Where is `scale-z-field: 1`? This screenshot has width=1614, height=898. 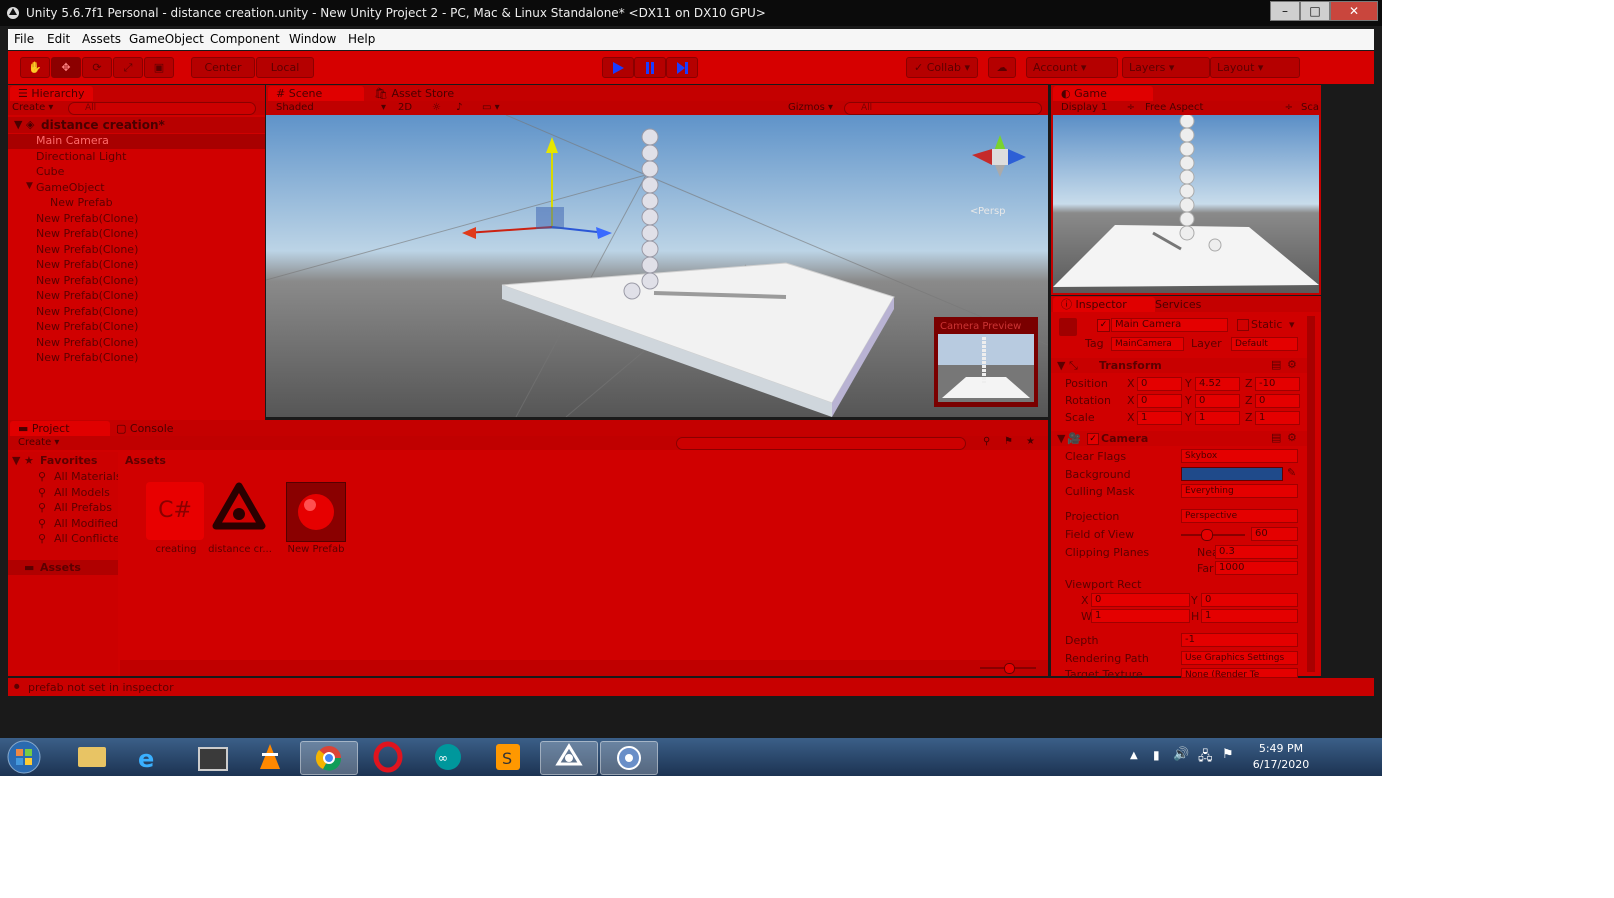 scale-z-field: 1 is located at coordinates (1277, 418).